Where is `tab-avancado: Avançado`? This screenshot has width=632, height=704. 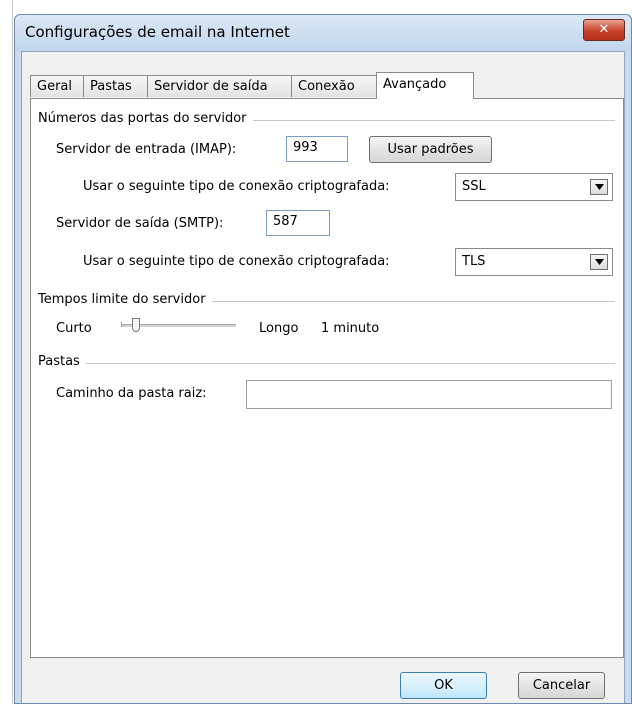
tab-avancado: Avançado is located at coordinates (425, 85).